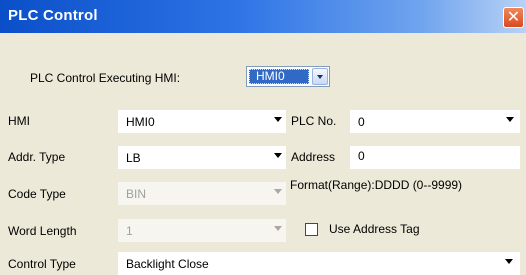  I want to click on use-address-tag-checkbox, so click(311, 229).